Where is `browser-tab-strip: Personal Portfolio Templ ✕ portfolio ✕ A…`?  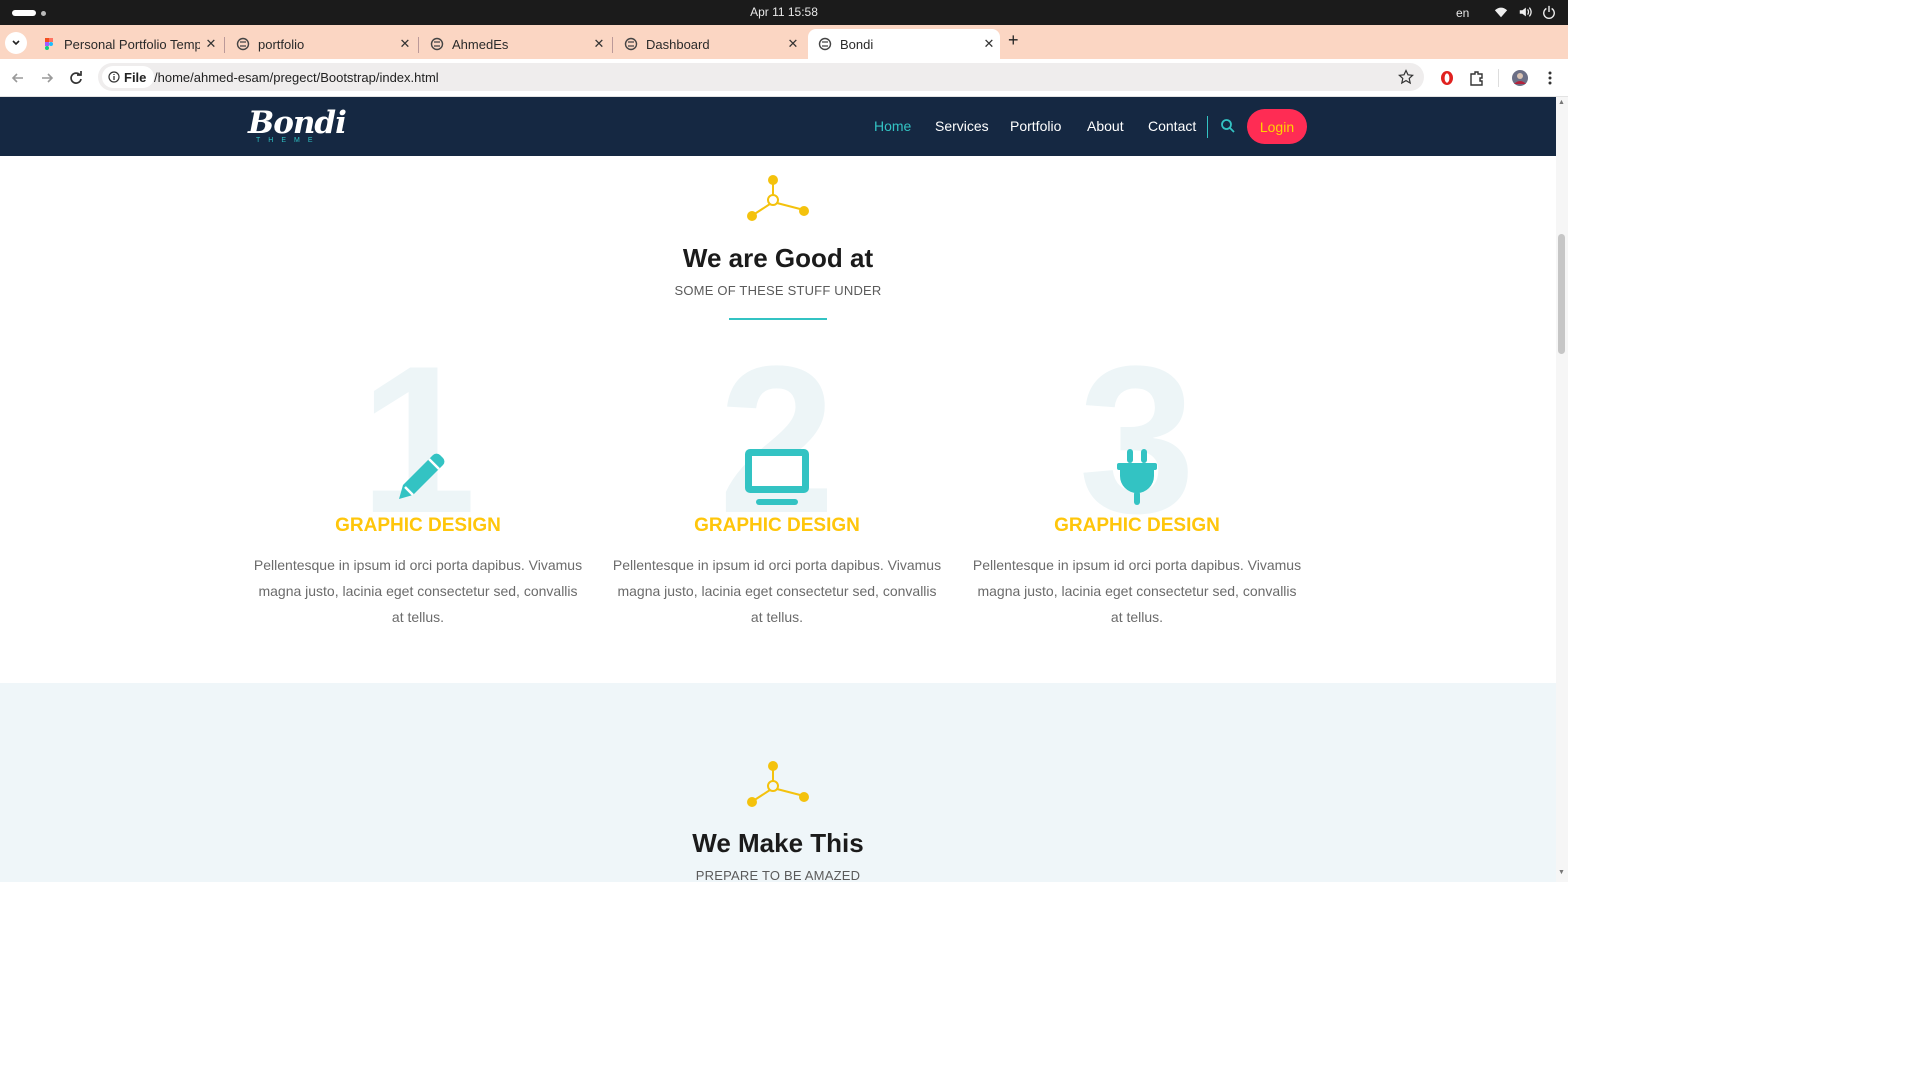
browser-tab-strip: Personal Portfolio Templ ✕ portfolio ✕ A… is located at coordinates (784, 42).